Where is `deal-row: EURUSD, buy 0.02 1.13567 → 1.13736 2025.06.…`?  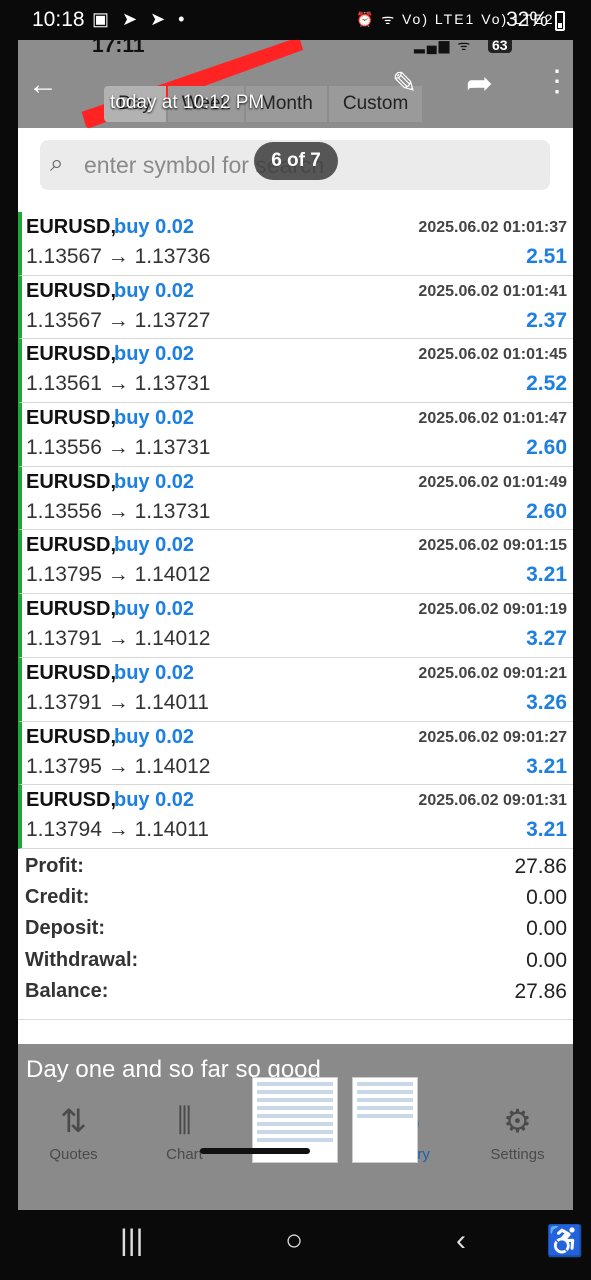 deal-row: EURUSD, buy 0.02 1.13567 → 1.13736 2025.06.… is located at coordinates (295, 244).